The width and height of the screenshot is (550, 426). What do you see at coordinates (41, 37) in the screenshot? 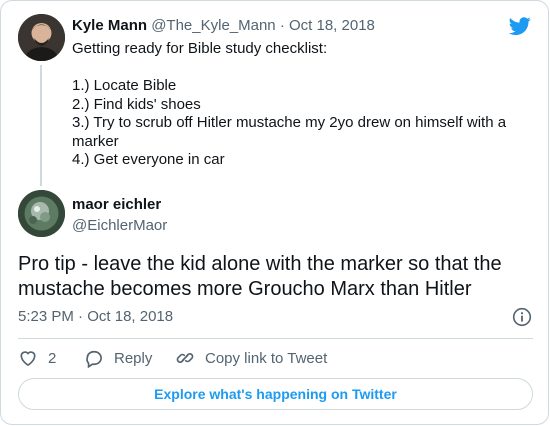
I see `avatar-kyle-mann` at bounding box center [41, 37].